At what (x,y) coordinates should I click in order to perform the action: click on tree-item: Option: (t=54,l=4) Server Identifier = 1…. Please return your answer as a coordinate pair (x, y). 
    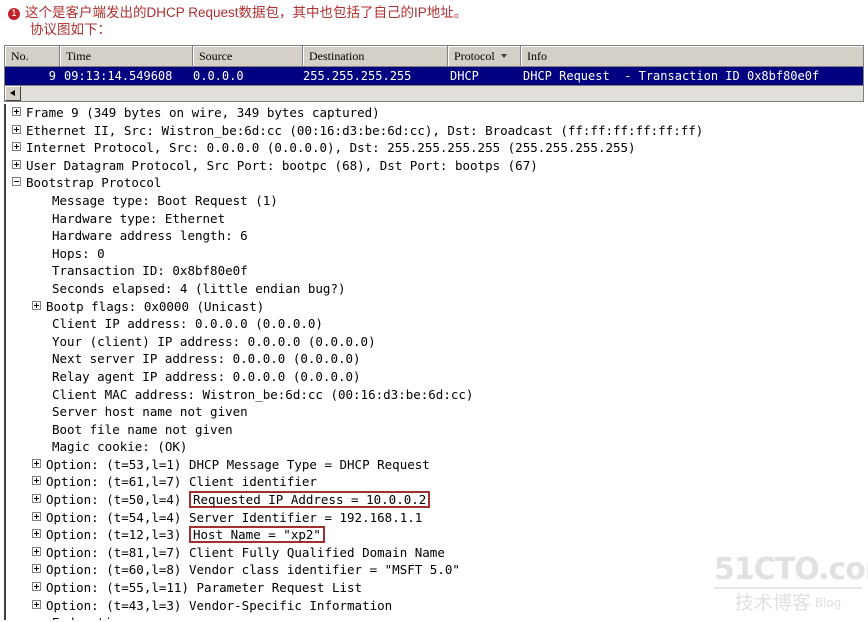
    Looking at the image, I should click on (435, 518).